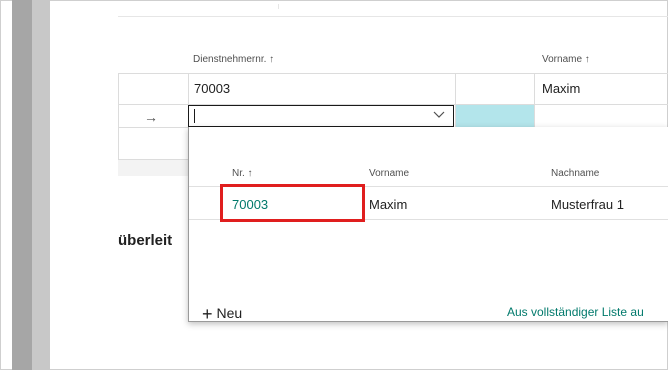 This screenshot has height=370, width=668. What do you see at coordinates (41, 185) in the screenshot?
I see `left-rail-inner` at bounding box center [41, 185].